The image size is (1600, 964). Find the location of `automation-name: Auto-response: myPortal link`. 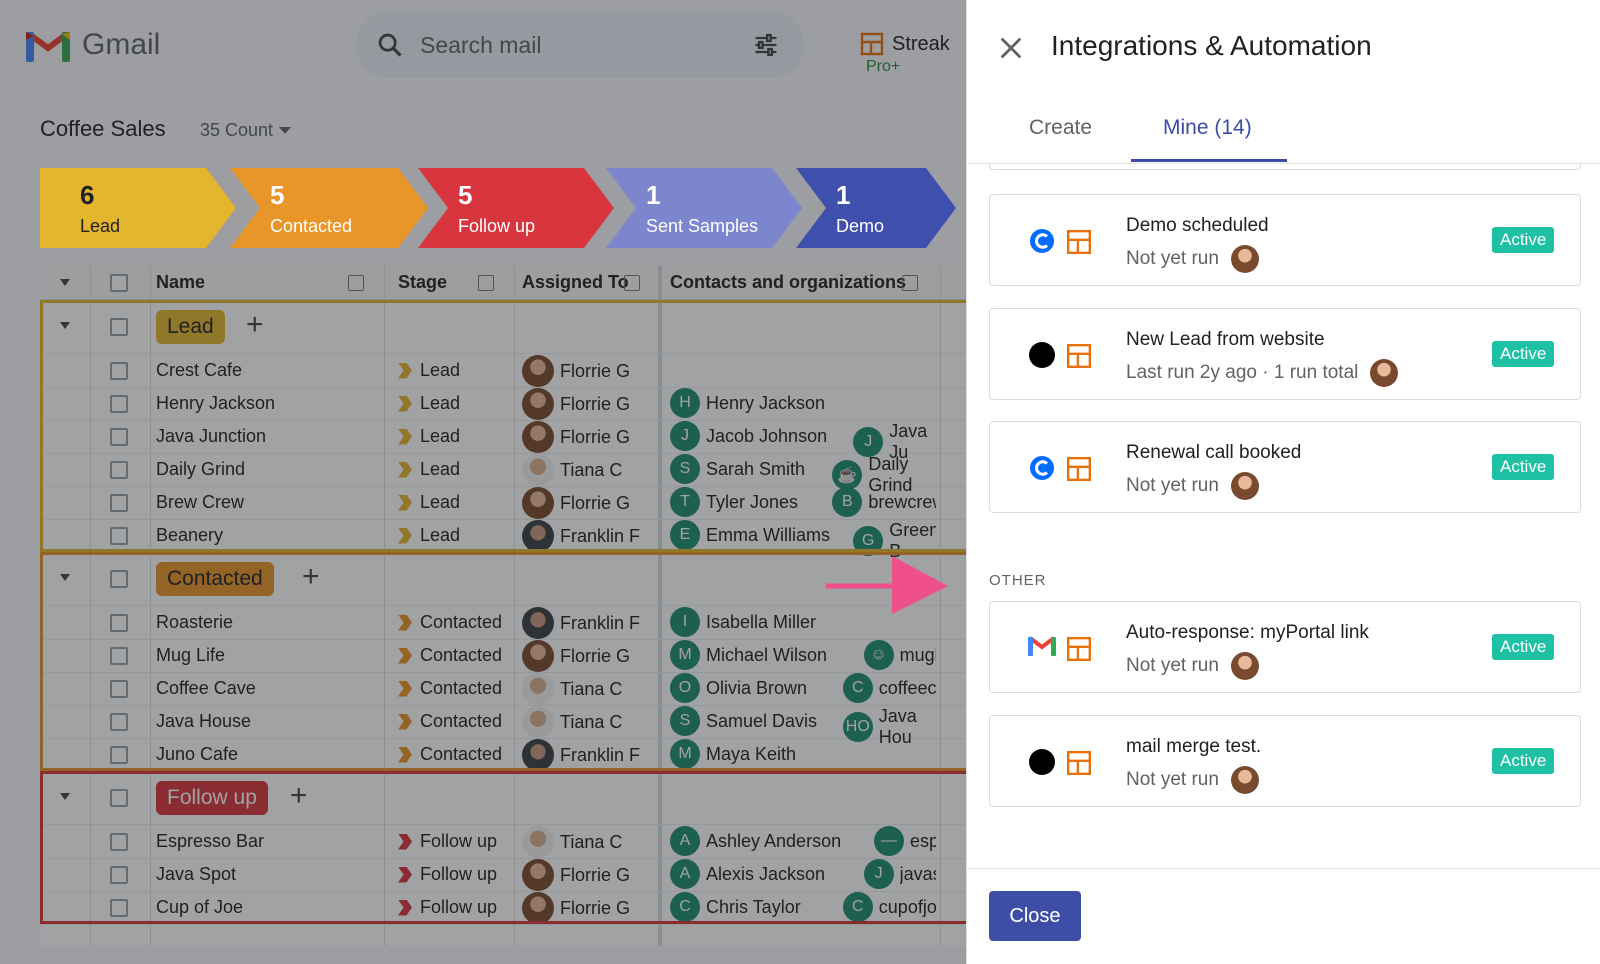

automation-name: Auto-response: myPortal link is located at coordinates (1247, 632).